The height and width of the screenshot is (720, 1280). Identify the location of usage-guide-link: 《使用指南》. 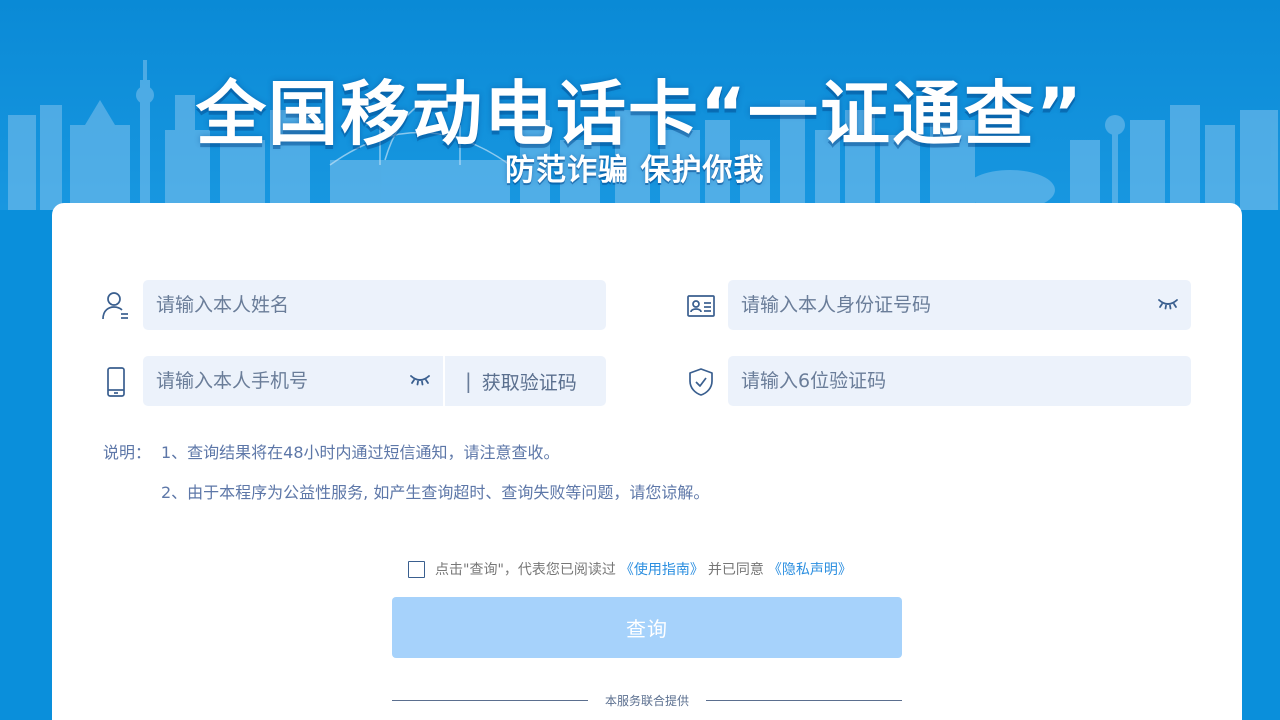
(662, 569).